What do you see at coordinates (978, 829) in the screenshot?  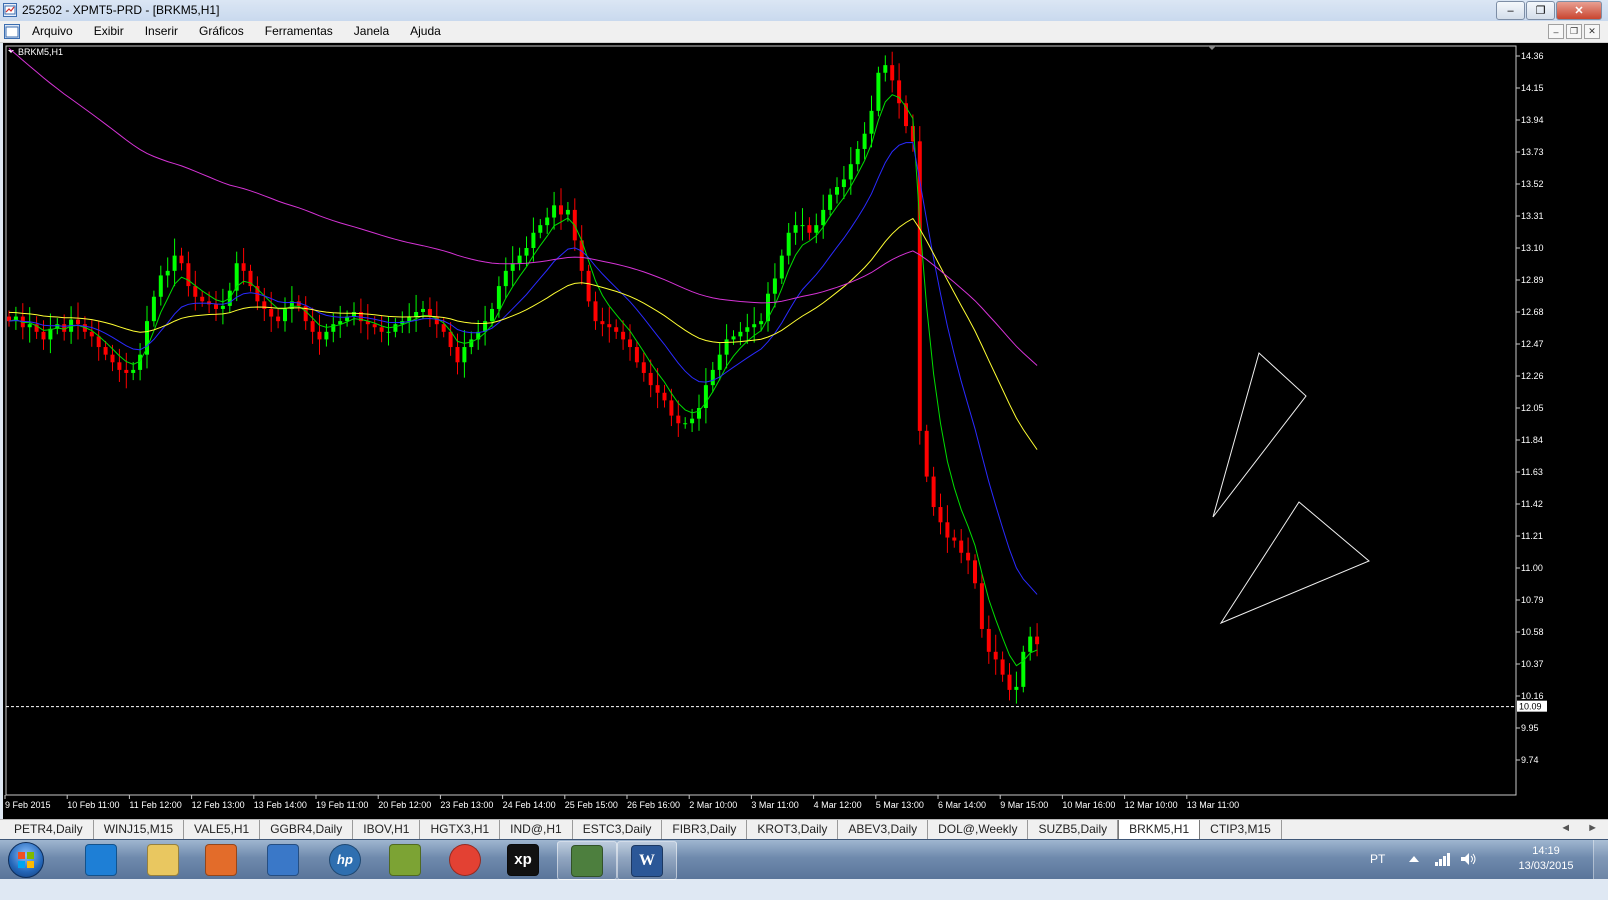 I see `tab-dol-weekly: DOL@,Weekly` at bounding box center [978, 829].